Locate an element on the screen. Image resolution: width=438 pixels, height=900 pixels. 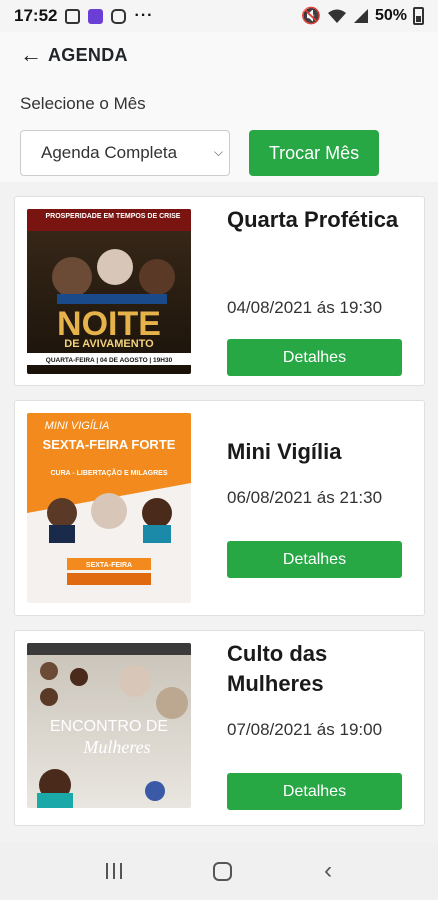
poster-main: Mulheres is located at coordinates (116, 747).